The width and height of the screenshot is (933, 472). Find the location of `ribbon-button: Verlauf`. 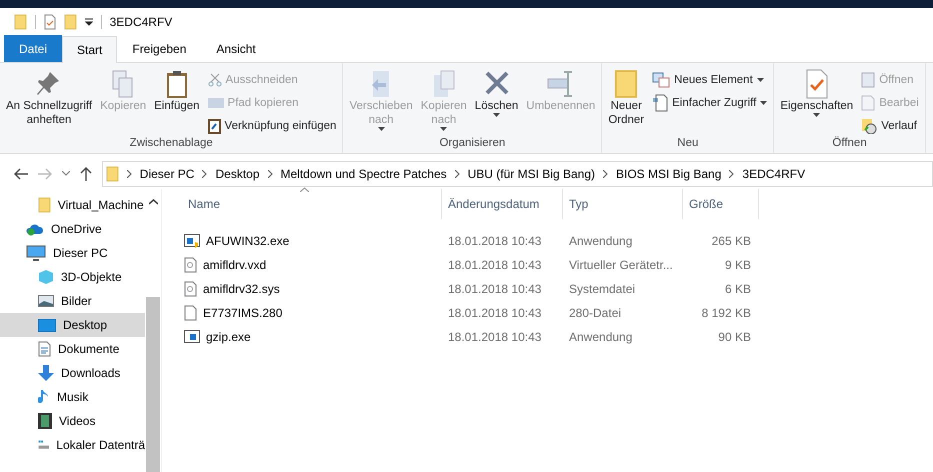

ribbon-button: Verlauf is located at coordinates (890, 125).